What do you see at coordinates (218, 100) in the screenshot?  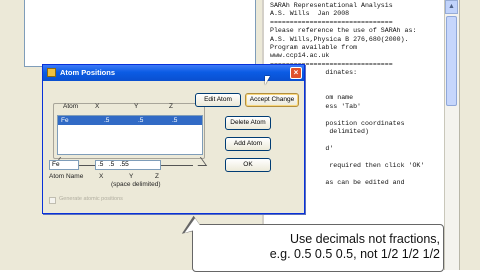 I see `edit-atom-button: Edit Atom` at bounding box center [218, 100].